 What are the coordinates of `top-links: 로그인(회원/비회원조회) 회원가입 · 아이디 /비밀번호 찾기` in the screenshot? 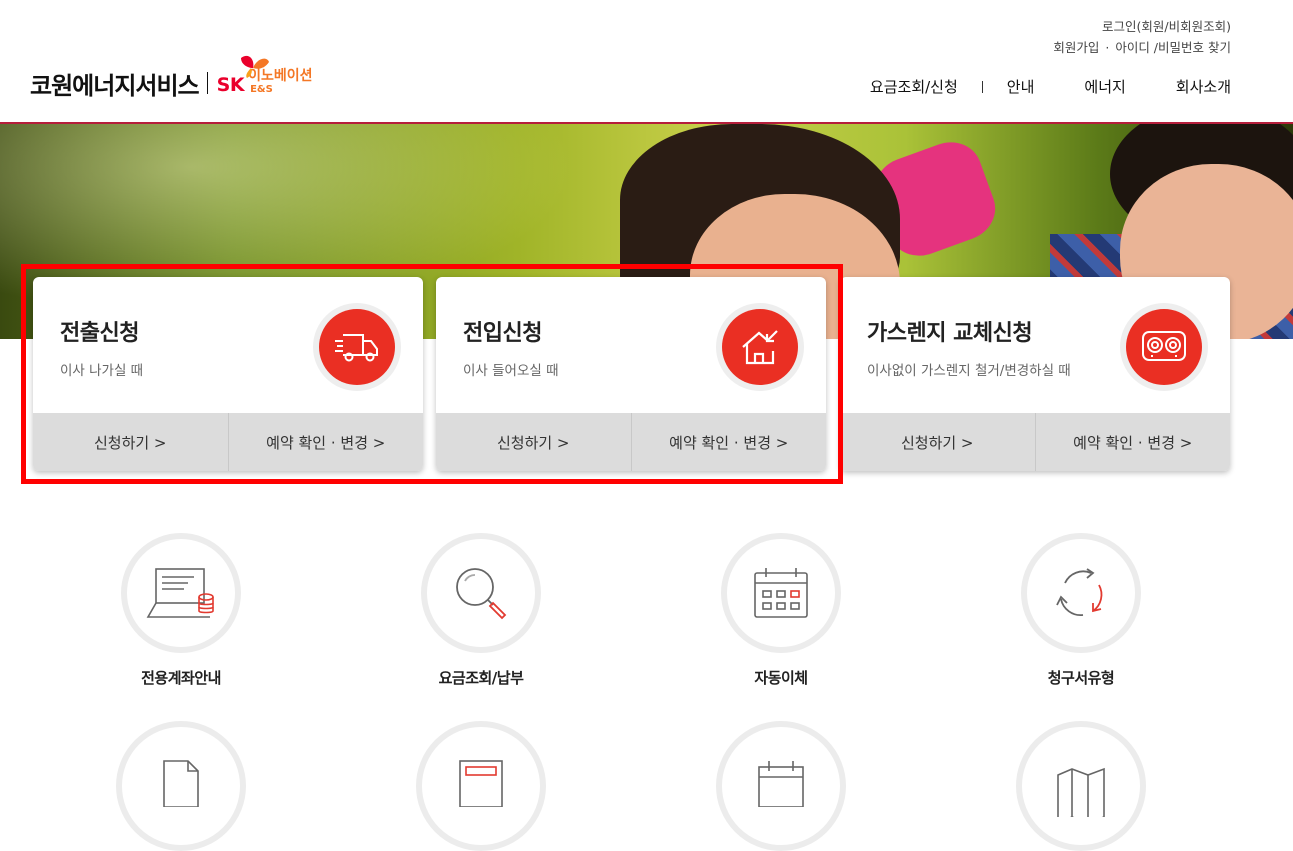 It's located at (1142, 37).